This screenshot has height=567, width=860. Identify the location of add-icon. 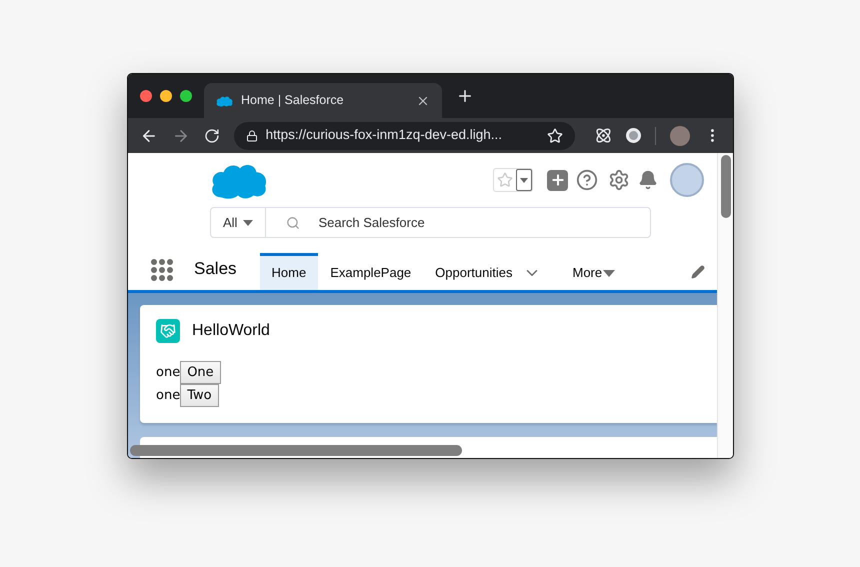
(557, 180).